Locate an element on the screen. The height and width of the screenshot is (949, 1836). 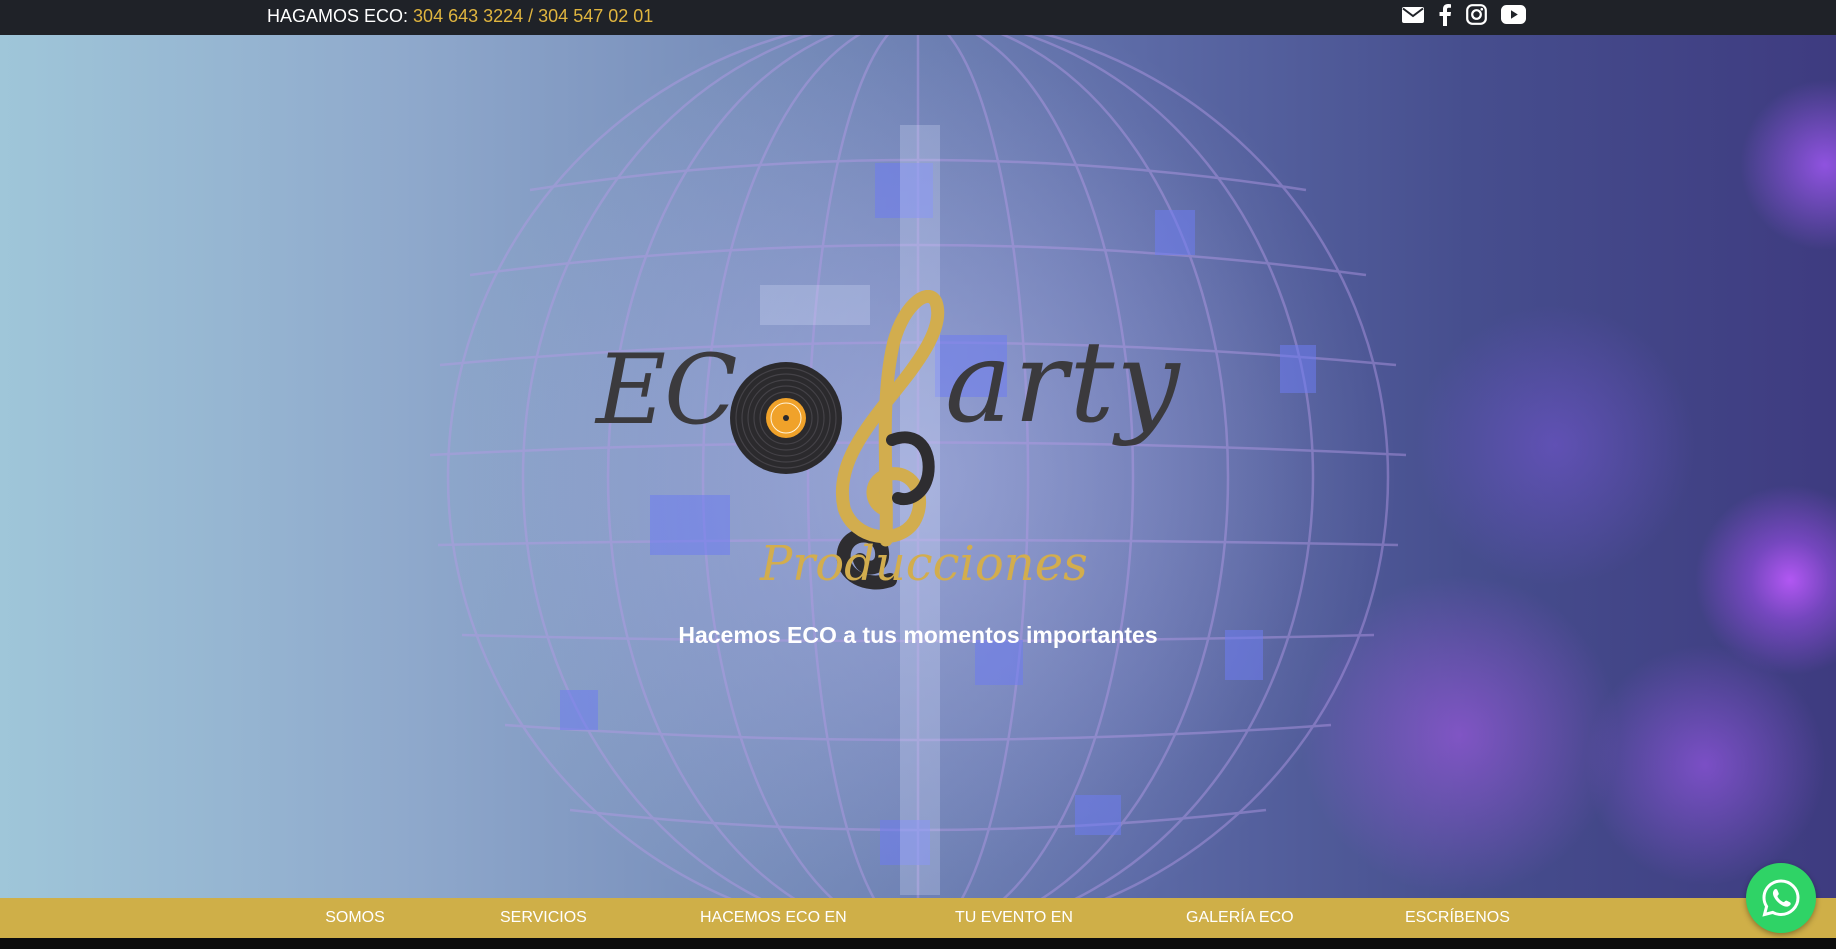
logo-word-party: arty is located at coordinates (1063, 383).